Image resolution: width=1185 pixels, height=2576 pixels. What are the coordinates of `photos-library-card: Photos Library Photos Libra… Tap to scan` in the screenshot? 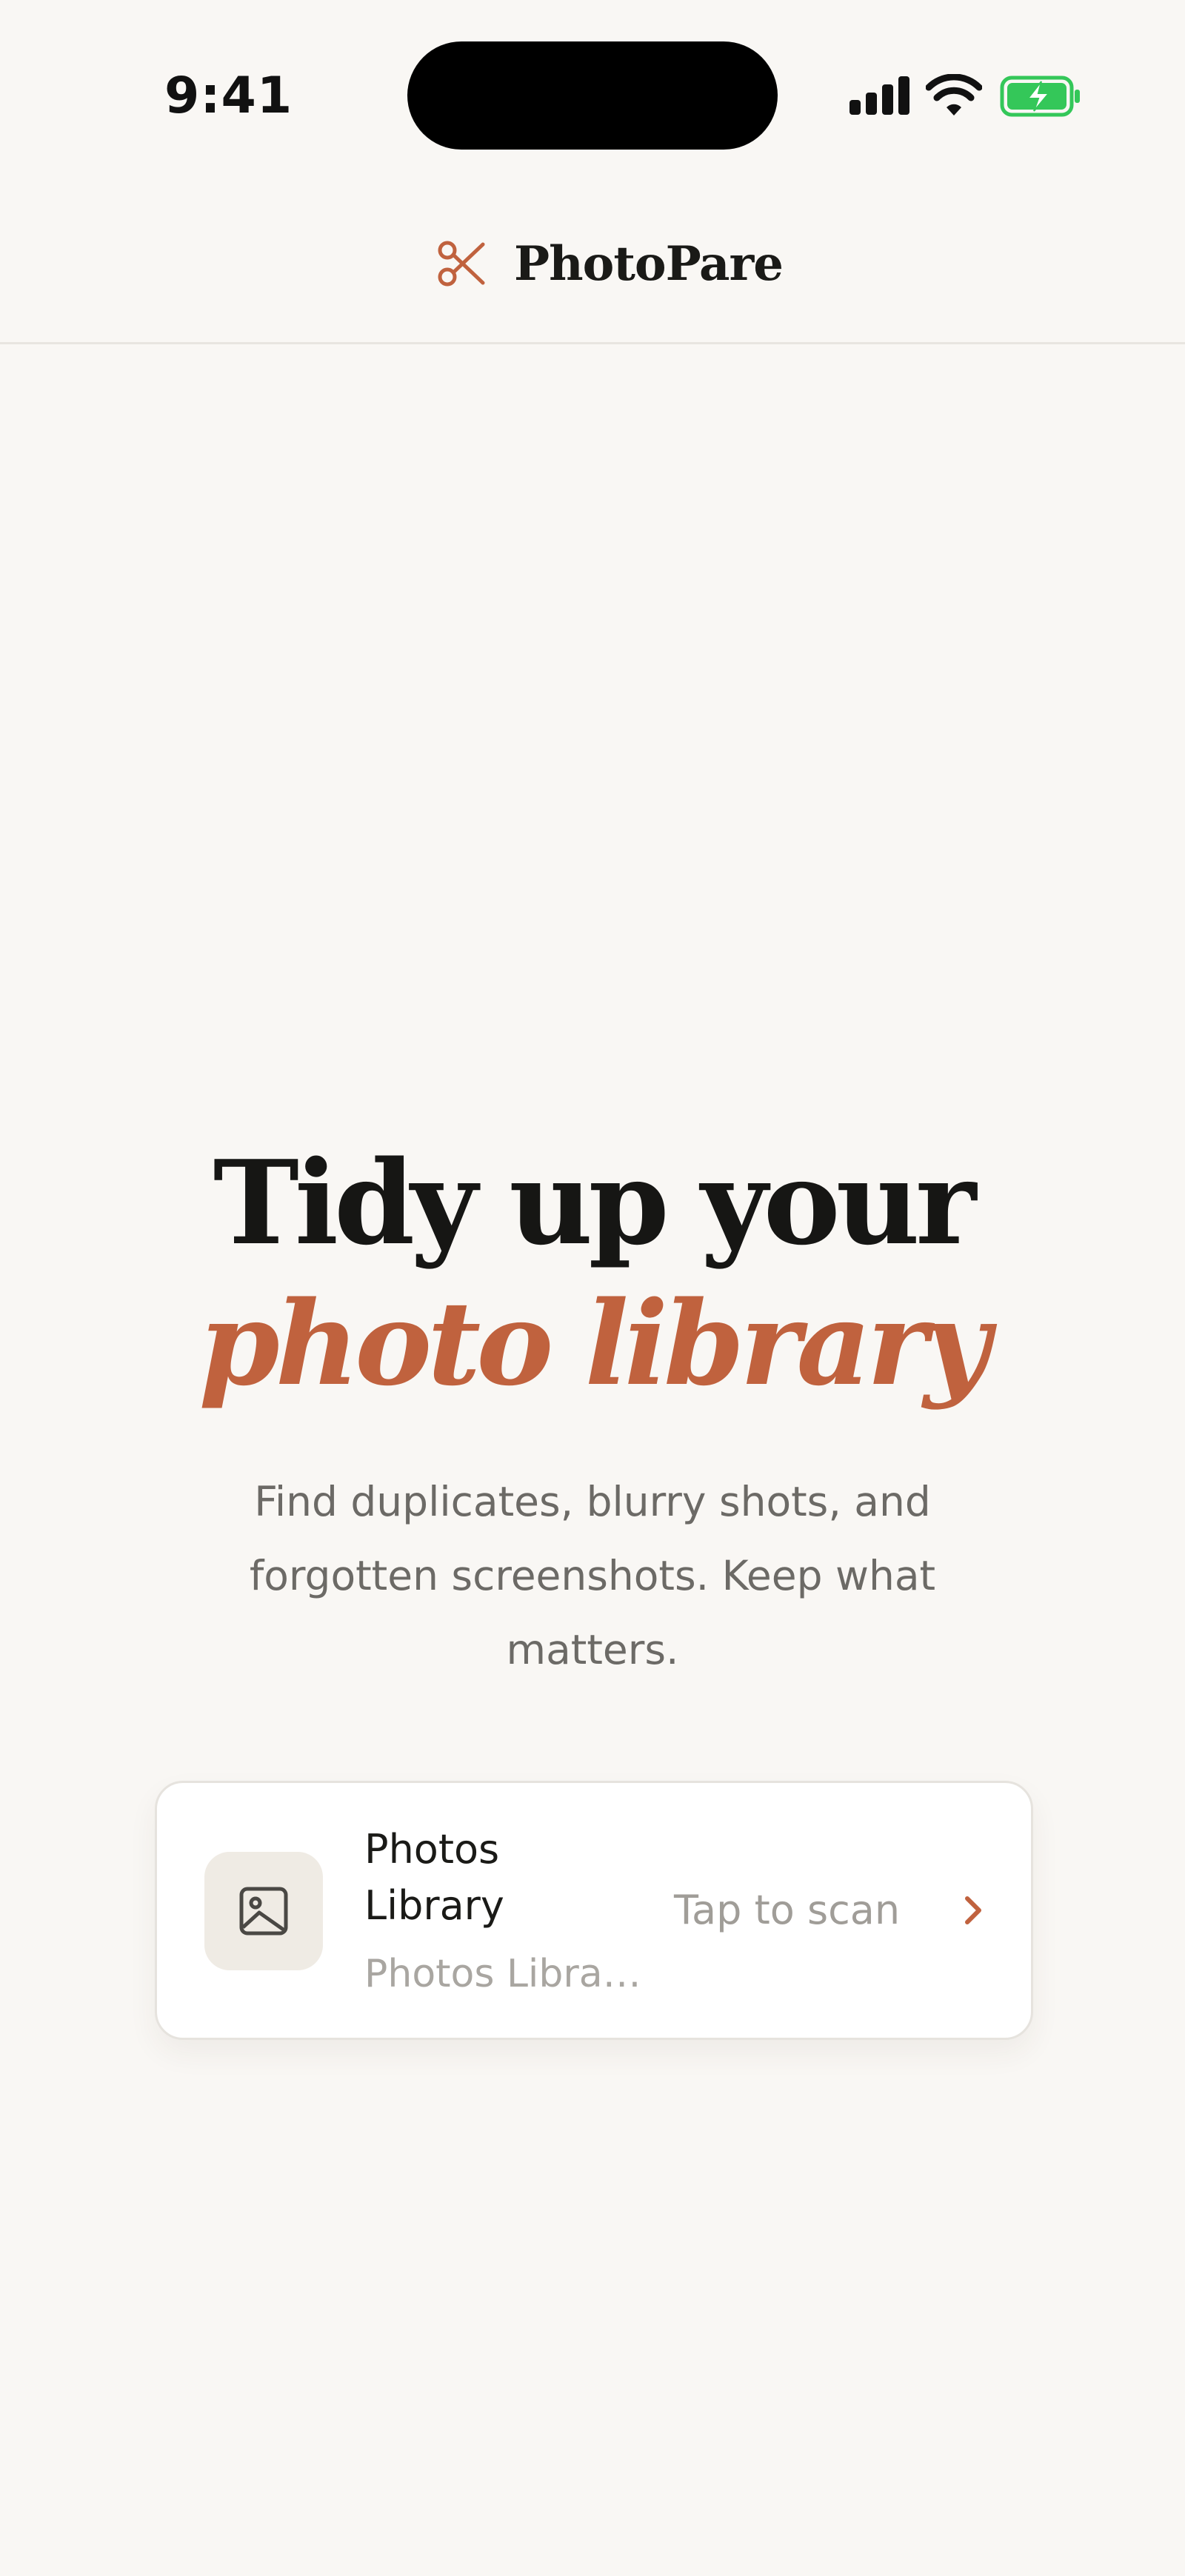 It's located at (594, 1910).